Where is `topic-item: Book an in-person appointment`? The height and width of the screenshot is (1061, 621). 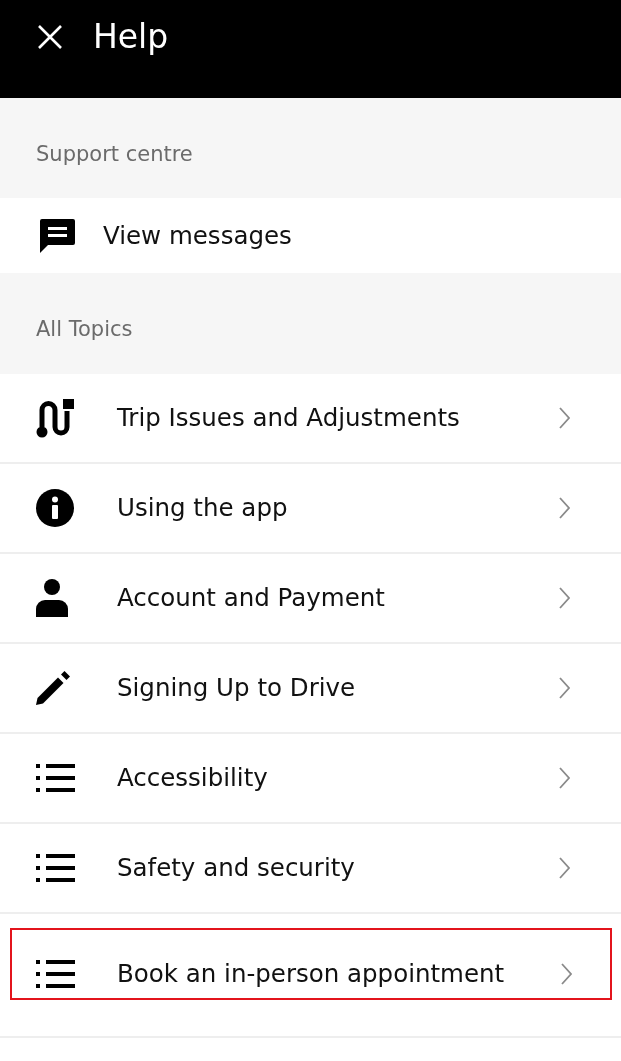
topic-item: Book an in-person appointment is located at coordinates (311, 964).